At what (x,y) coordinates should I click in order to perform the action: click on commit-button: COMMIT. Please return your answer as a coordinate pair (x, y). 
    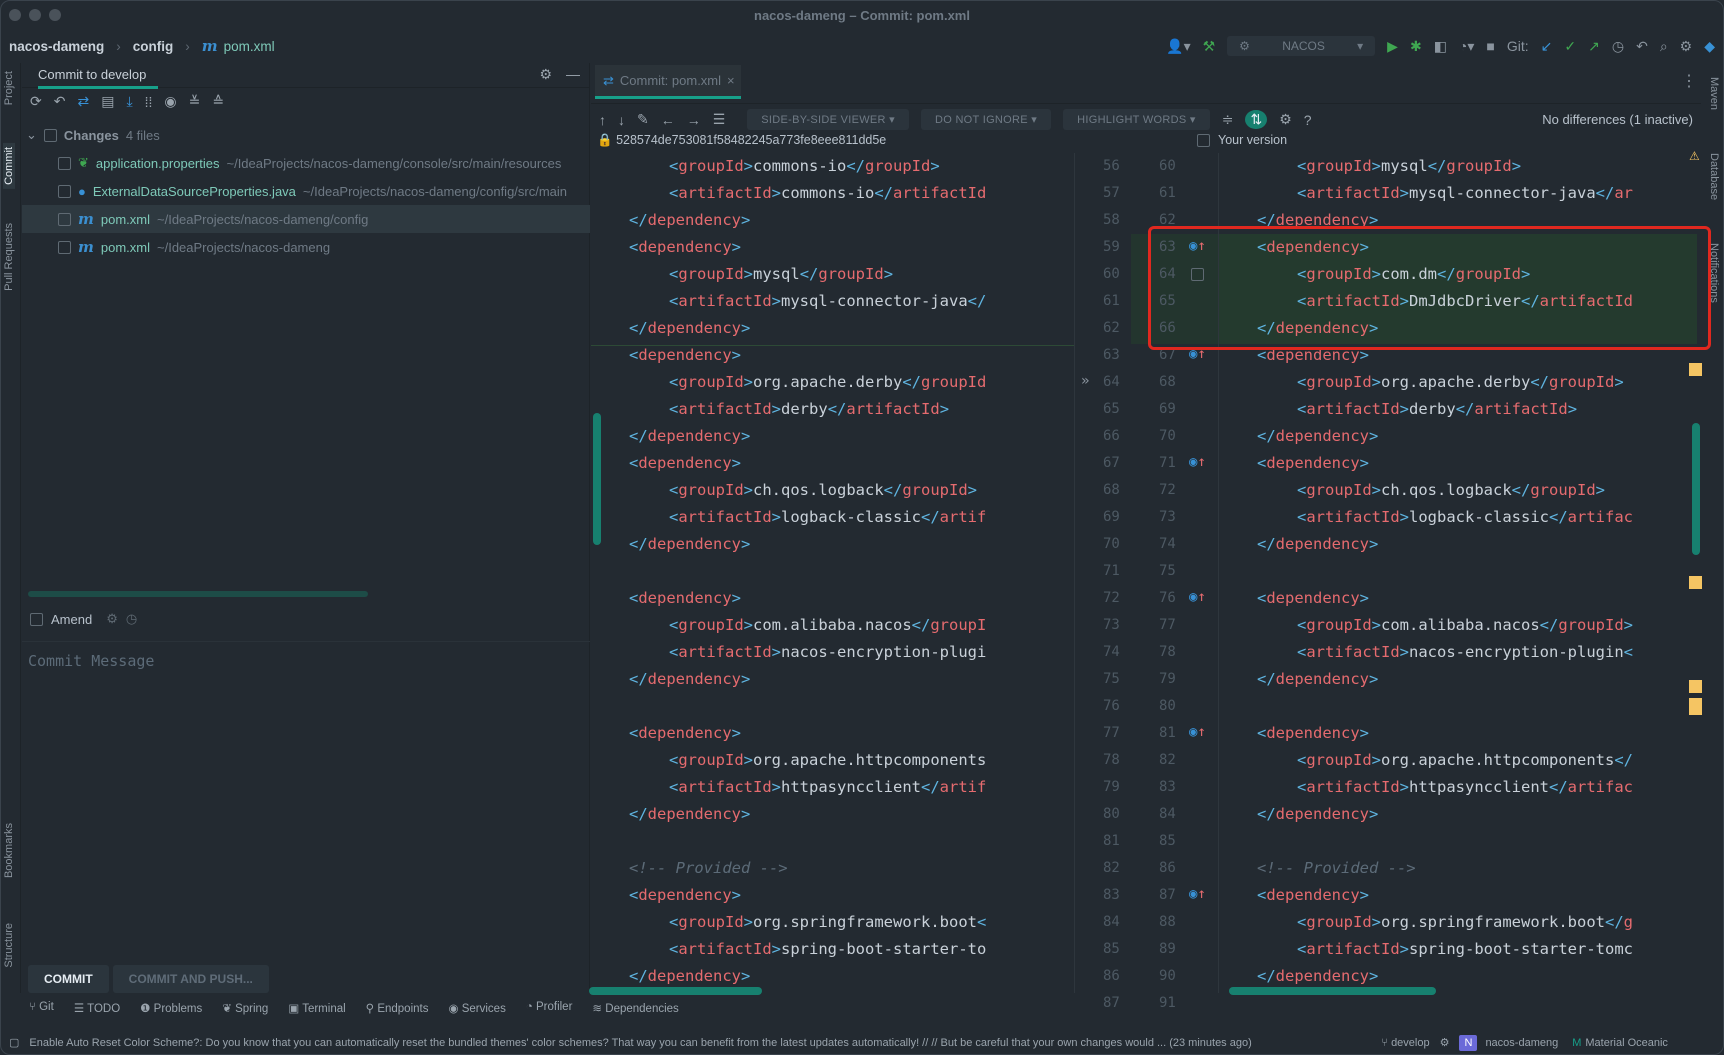
    Looking at the image, I should click on (68, 979).